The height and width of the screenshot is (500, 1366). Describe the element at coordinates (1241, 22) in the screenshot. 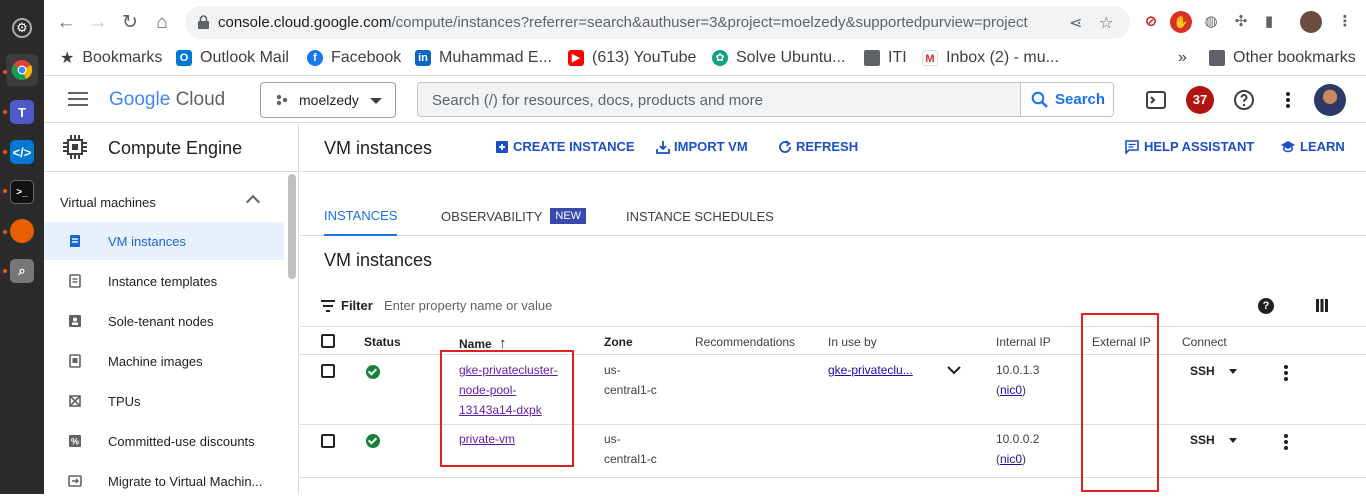

I see `puzzle-icon: ✣` at that location.